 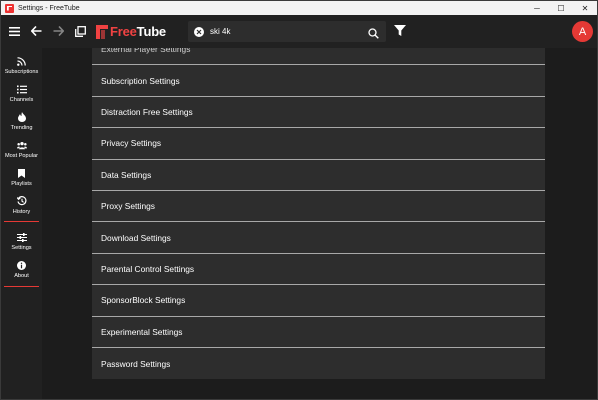 I want to click on forward-arrow-icon, so click(x=58, y=31).